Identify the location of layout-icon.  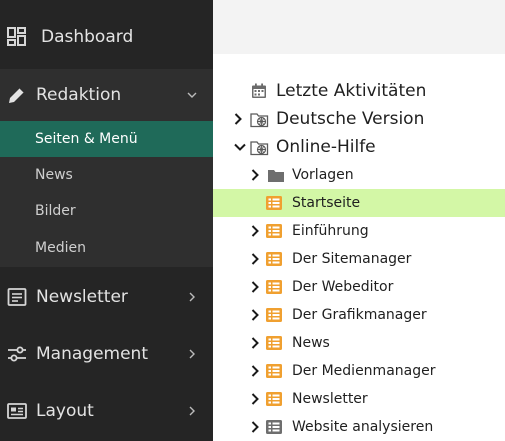
(17, 411).